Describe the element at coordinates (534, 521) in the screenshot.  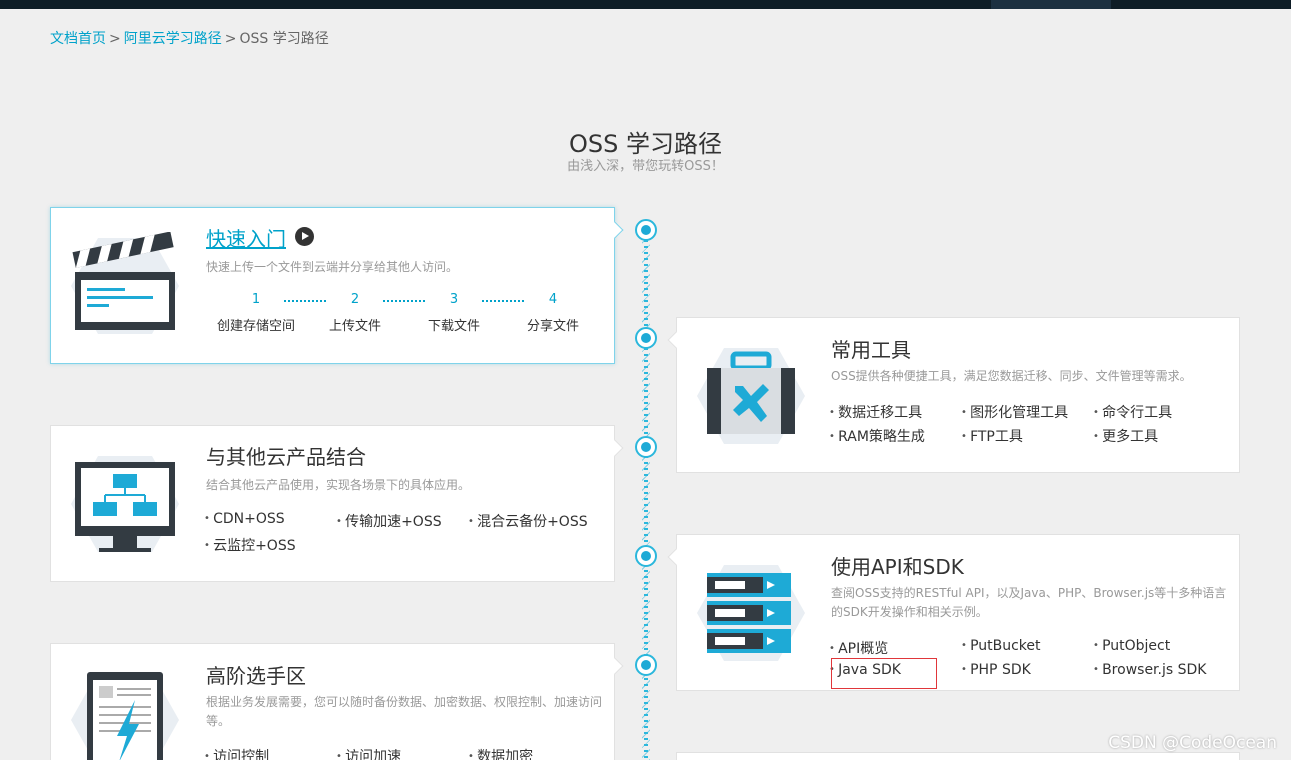
I see `link-hybrid-backup-oss: 混合云备份+OSS` at that location.